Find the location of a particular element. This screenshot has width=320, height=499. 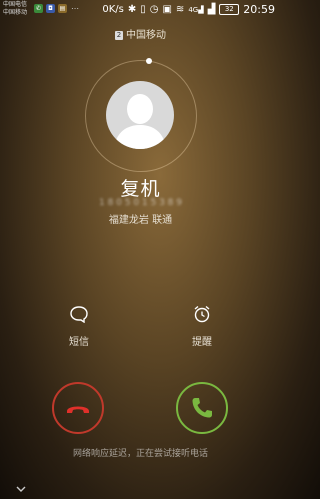

caller-location: 福建龙岩 联通 is located at coordinates (140, 220).